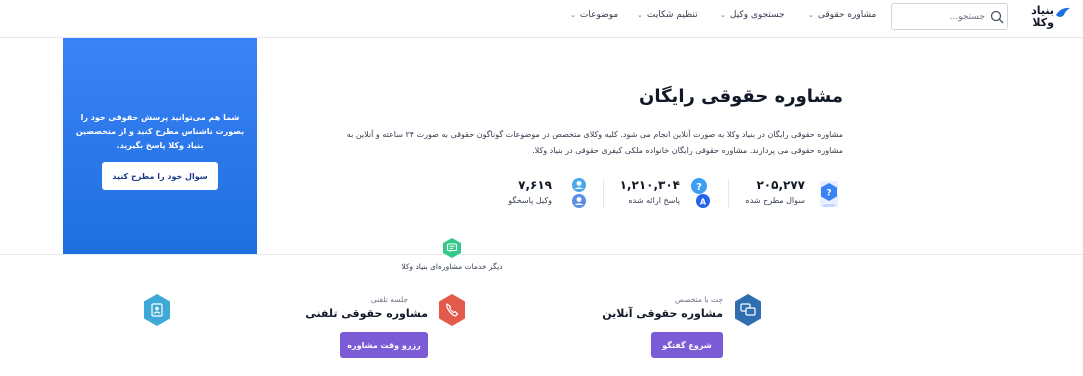 Image resolution: width=1083 pixels, height=376 pixels. What do you see at coordinates (579, 193) in the screenshot?
I see `lawyers-icon` at bounding box center [579, 193].